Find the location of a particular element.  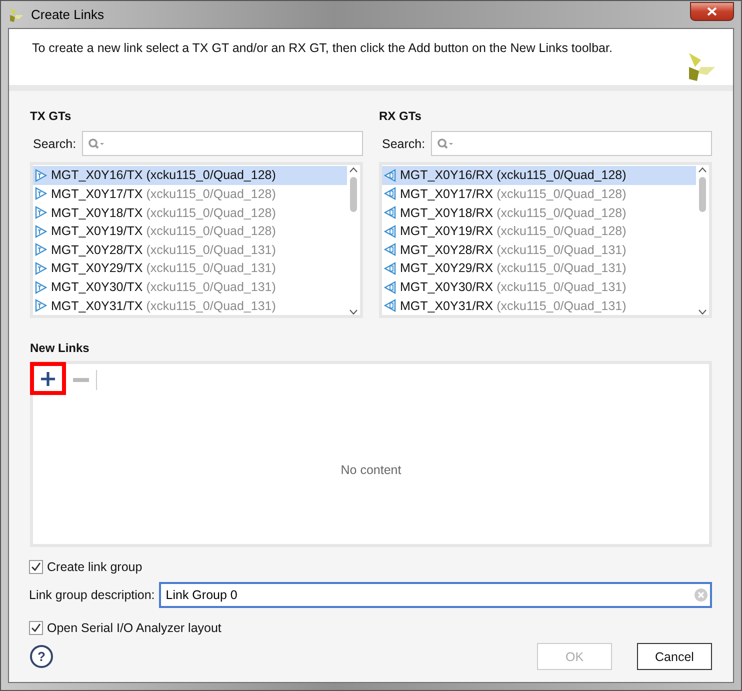

list-item: MGT_X0Y16/TX (xcku115_0/Quad_128) is located at coordinates (190, 175).